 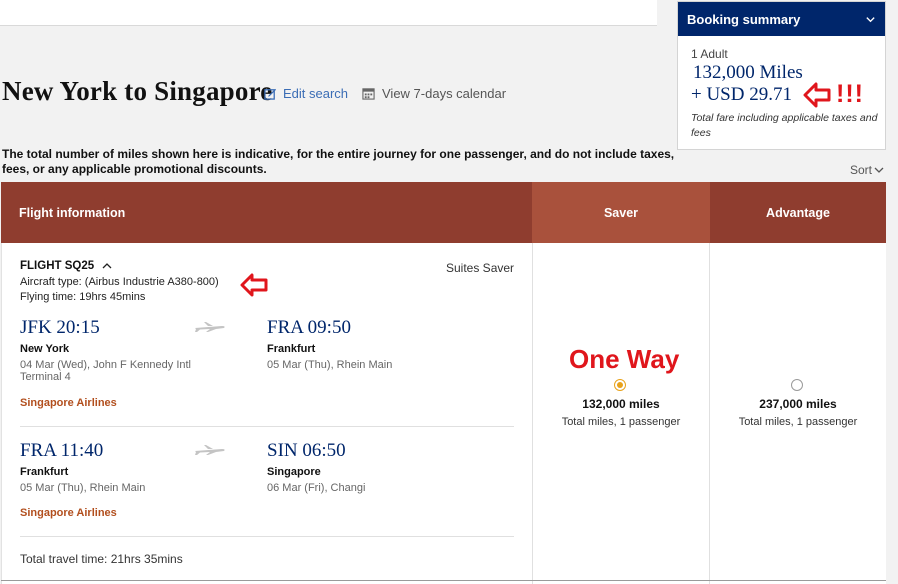 What do you see at coordinates (107, 266) in the screenshot?
I see `chevron-up-icon` at bounding box center [107, 266].